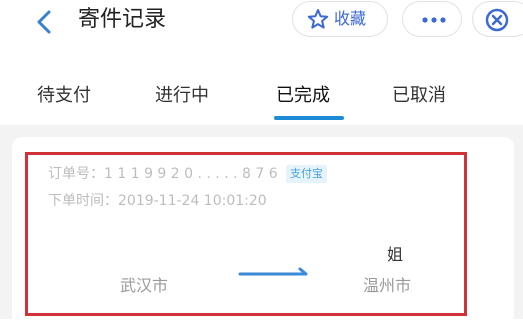  I want to click on more-icon, so click(434, 20).